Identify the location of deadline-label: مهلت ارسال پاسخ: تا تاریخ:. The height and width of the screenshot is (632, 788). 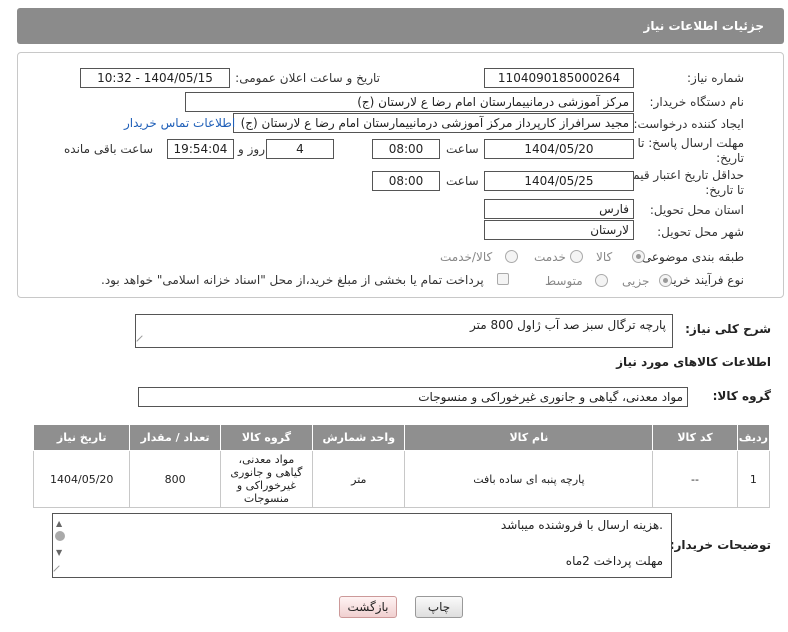
(690, 150).